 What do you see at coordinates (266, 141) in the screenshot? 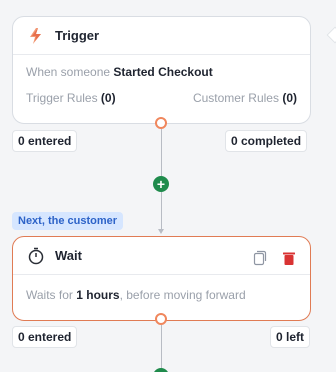
I see `trigger-completed-count: 0 completed` at bounding box center [266, 141].